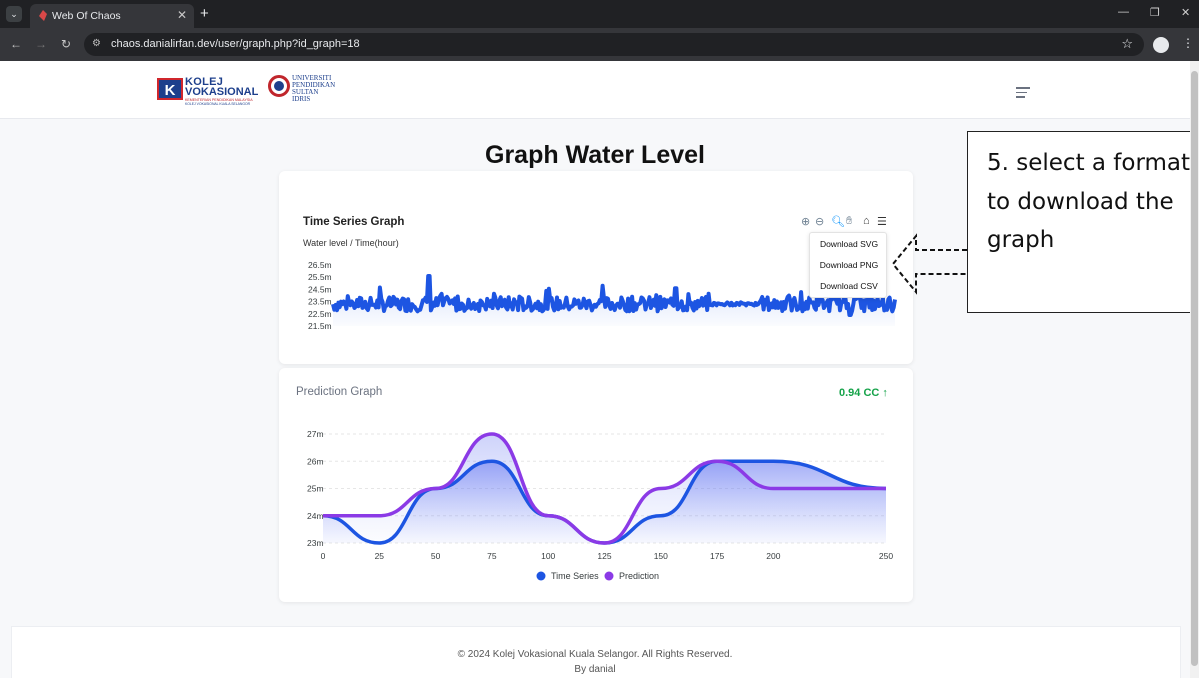 The width and height of the screenshot is (1199, 678). What do you see at coordinates (929, 264) in the screenshot?
I see `annotation-arrow` at bounding box center [929, 264].